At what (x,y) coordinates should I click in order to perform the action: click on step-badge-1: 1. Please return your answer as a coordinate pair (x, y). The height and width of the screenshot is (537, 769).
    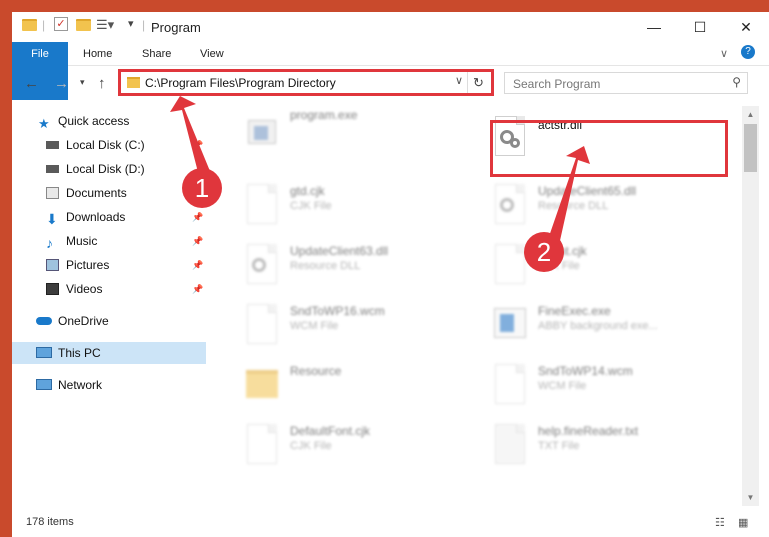
    Looking at the image, I should click on (202, 188).